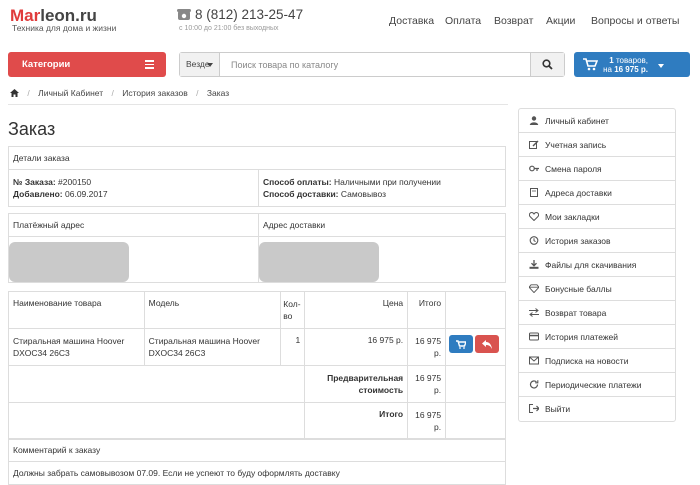 This screenshot has height=485, width=700. Describe the element at coordinates (534, 240) in the screenshot. I see `history-icon` at that location.